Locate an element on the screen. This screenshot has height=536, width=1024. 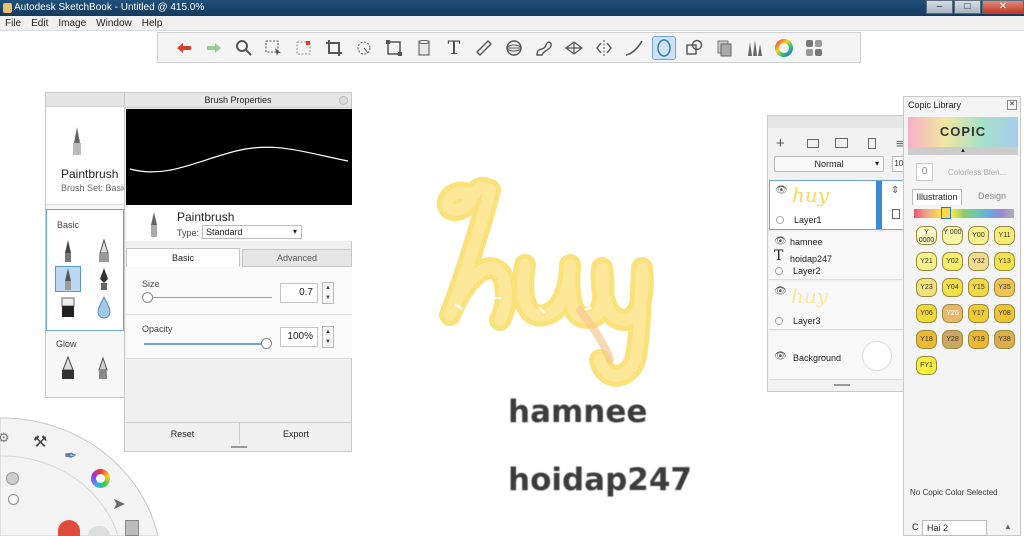
background-color-swatch is located at coordinates (877, 356).